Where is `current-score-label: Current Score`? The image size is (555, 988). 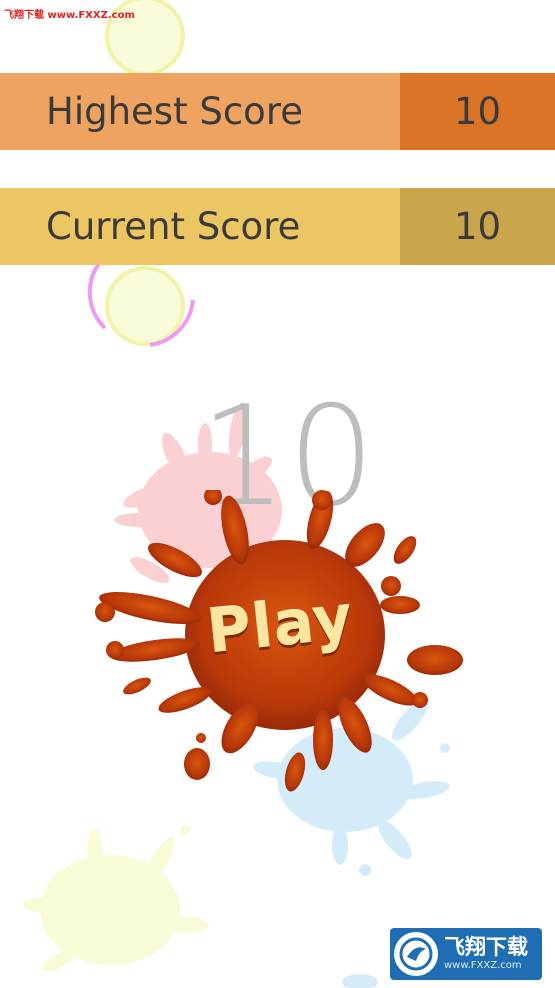 current-score-label: Current Score is located at coordinates (200, 226).